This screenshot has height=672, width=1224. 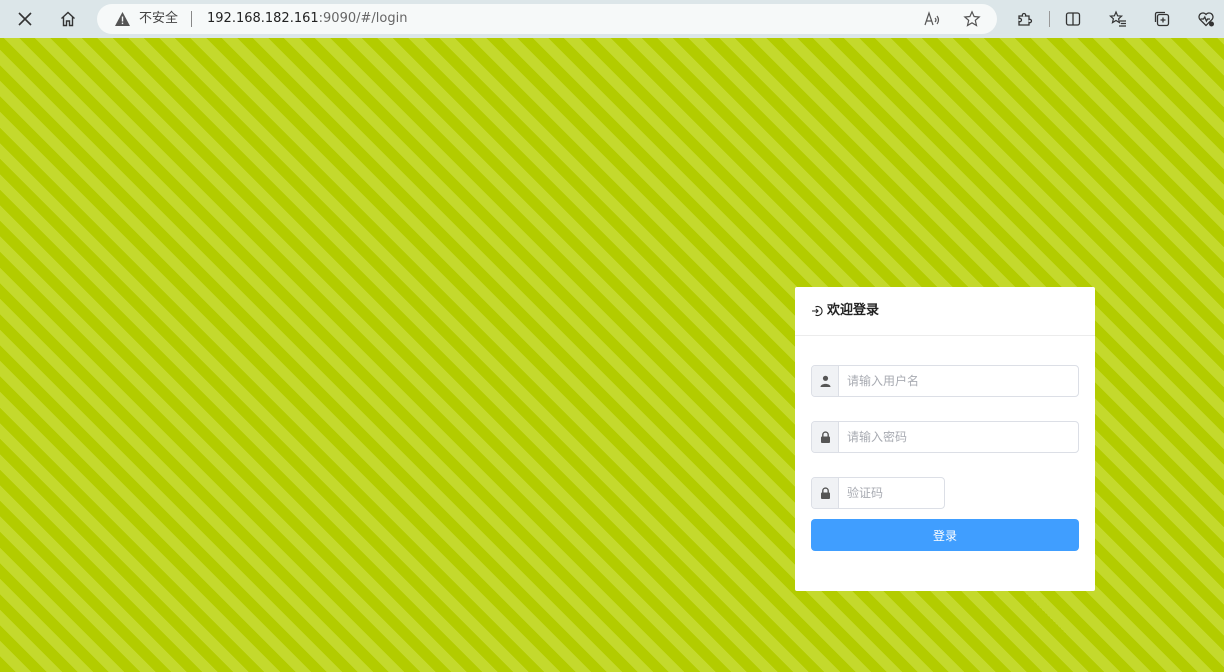 What do you see at coordinates (945, 535) in the screenshot?
I see `login-button: 登录` at bounding box center [945, 535].